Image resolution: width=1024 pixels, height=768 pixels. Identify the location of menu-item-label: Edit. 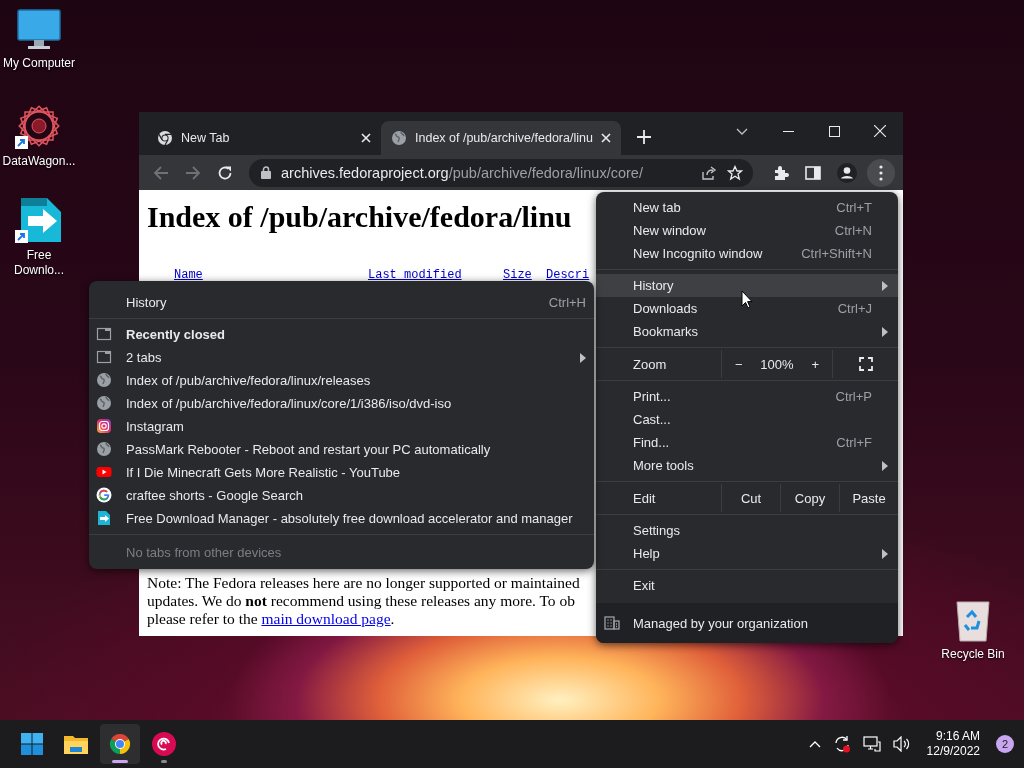
(644, 498).